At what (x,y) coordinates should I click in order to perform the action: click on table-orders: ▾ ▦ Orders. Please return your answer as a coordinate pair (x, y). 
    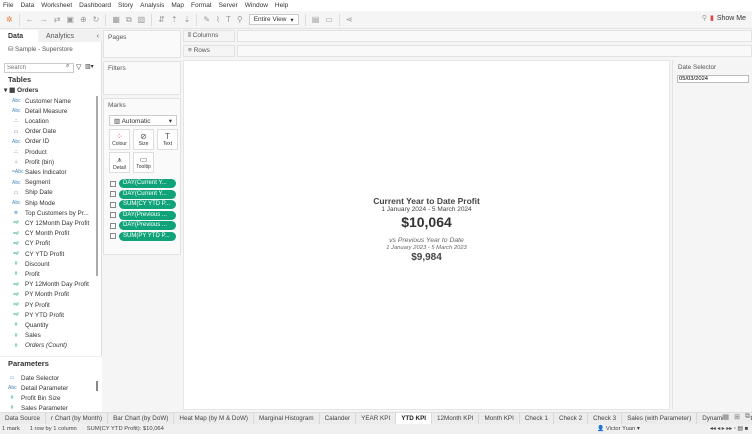
    Looking at the image, I should click on (21, 90).